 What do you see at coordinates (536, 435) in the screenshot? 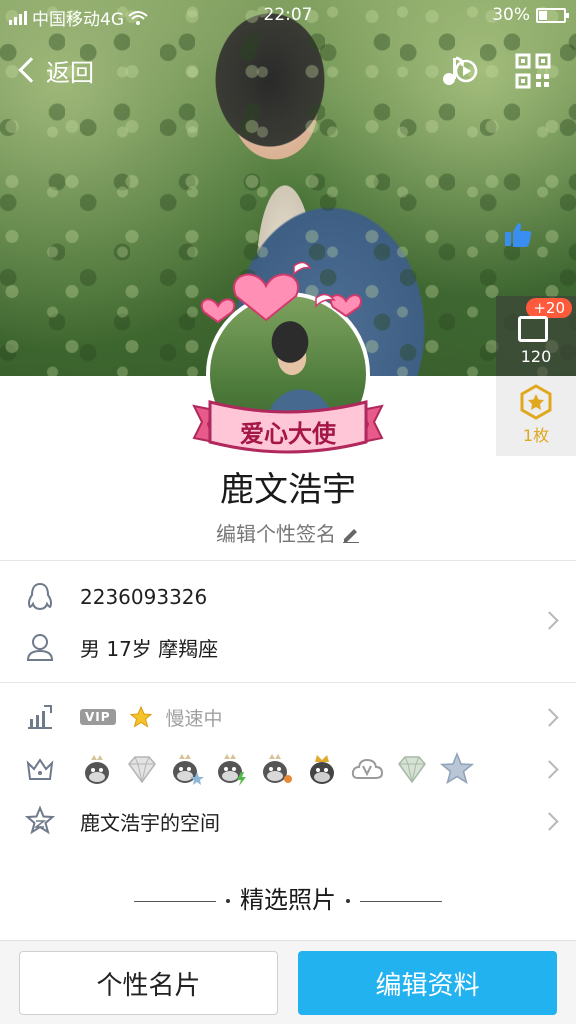
I see `medal-label: 1枚` at bounding box center [536, 435].